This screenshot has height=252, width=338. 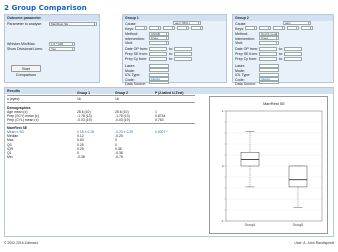 I want to click on g1-mode-label: Mode:, so click(x=130, y=70).